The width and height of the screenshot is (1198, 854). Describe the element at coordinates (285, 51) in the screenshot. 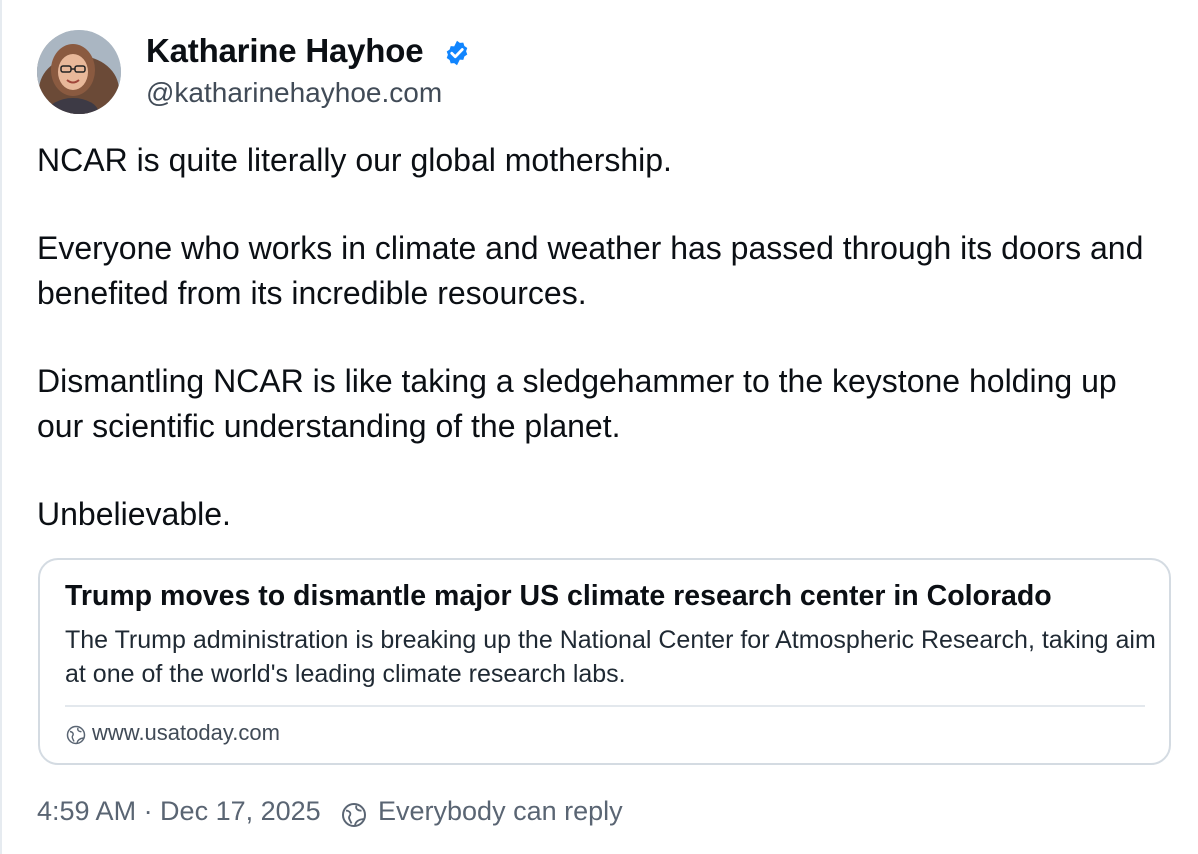

I see `author-display-name: Katharine Hayhoe` at that location.